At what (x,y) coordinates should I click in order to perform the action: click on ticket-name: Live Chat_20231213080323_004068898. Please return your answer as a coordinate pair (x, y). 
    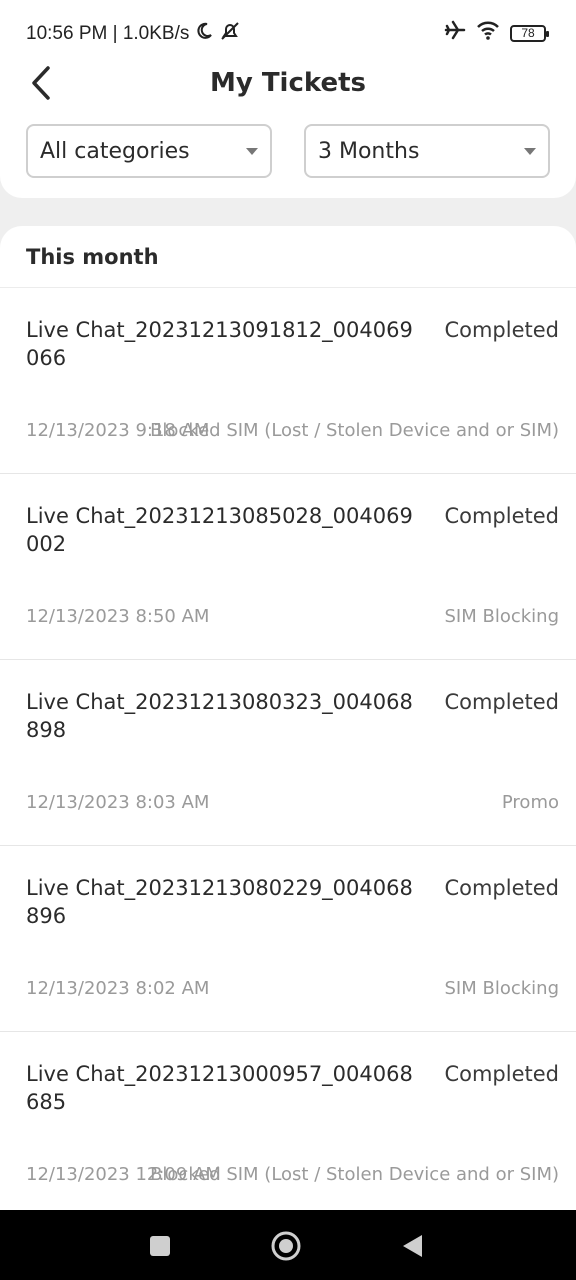
    Looking at the image, I should click on (219, 716).